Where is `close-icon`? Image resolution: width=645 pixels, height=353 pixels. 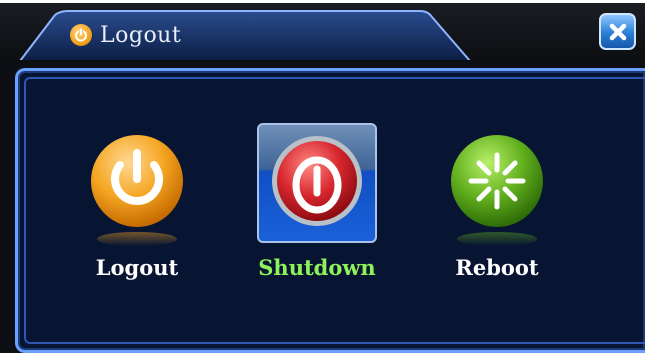 close-icon is located at coordinates (617, 31).